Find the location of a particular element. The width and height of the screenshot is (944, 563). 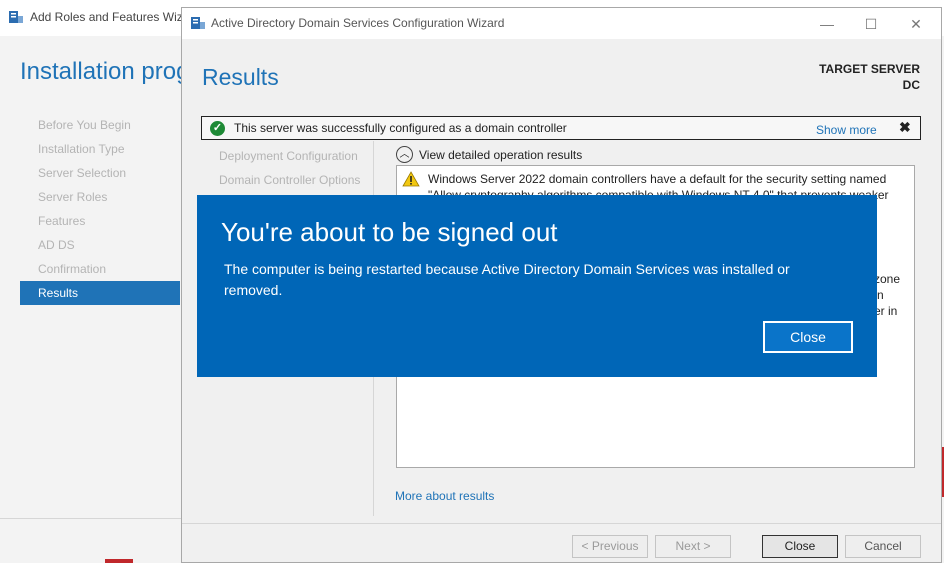

nav-step-results: Results is located at coordinates (100, 293).